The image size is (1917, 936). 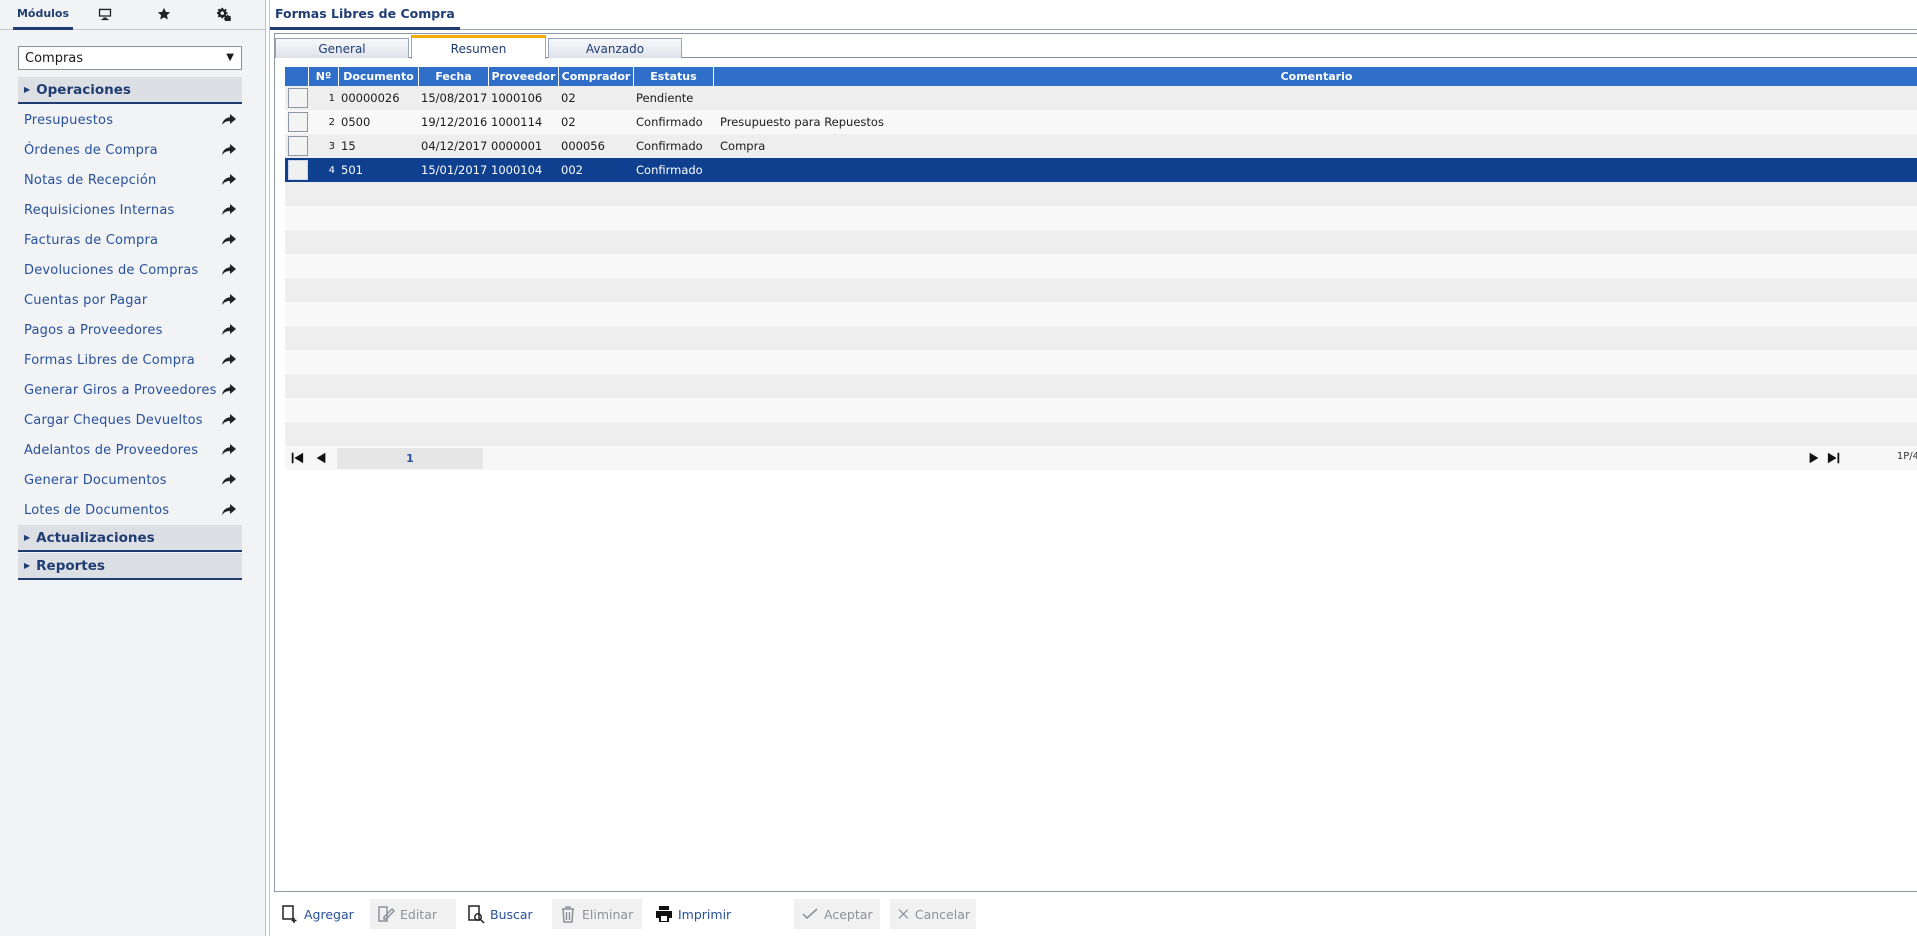 What do you see at coordinates (130, 90) in the screenshot?
I see `section-operaciones: ▶ Operaciones` at bounding box center [130, 90].